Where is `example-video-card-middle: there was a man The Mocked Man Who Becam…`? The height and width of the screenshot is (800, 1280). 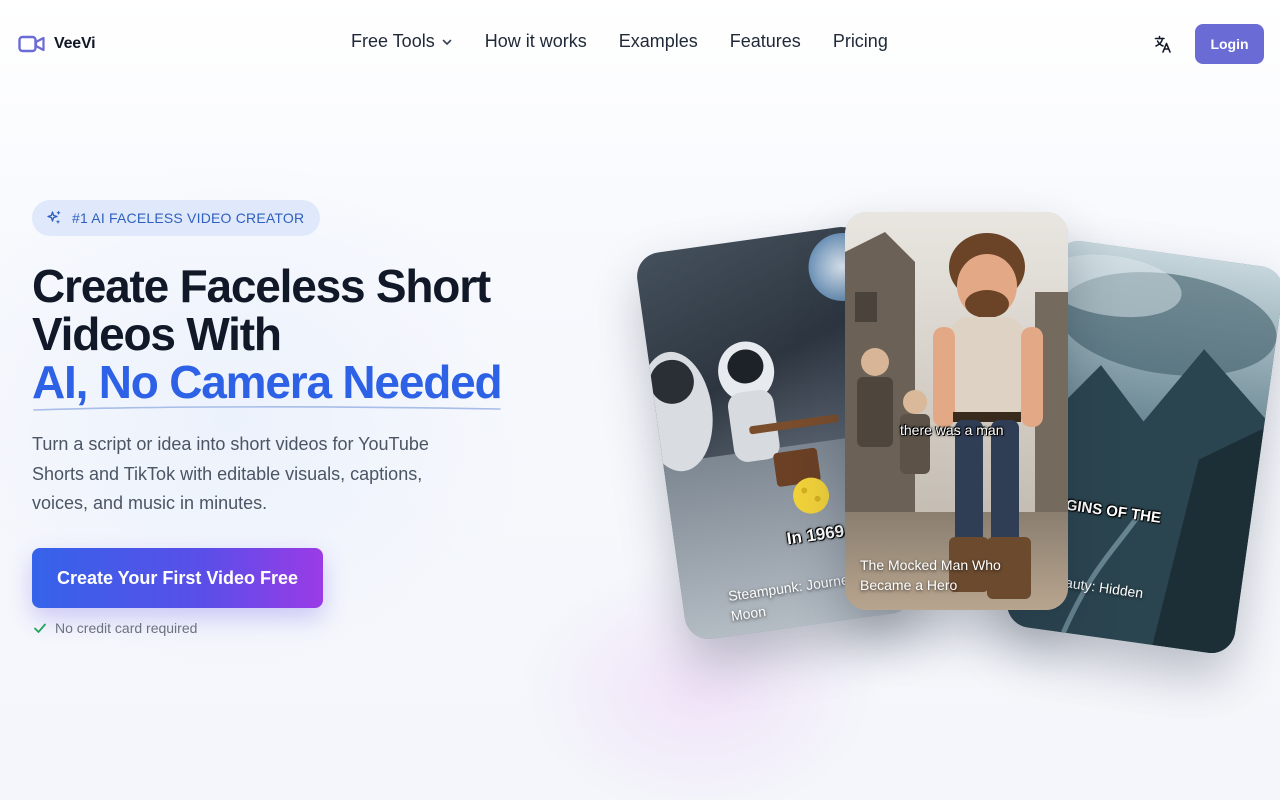 example-video-card-middle: there was a man The Mocked Man Who Becam… is located at coordinates (956, 411).